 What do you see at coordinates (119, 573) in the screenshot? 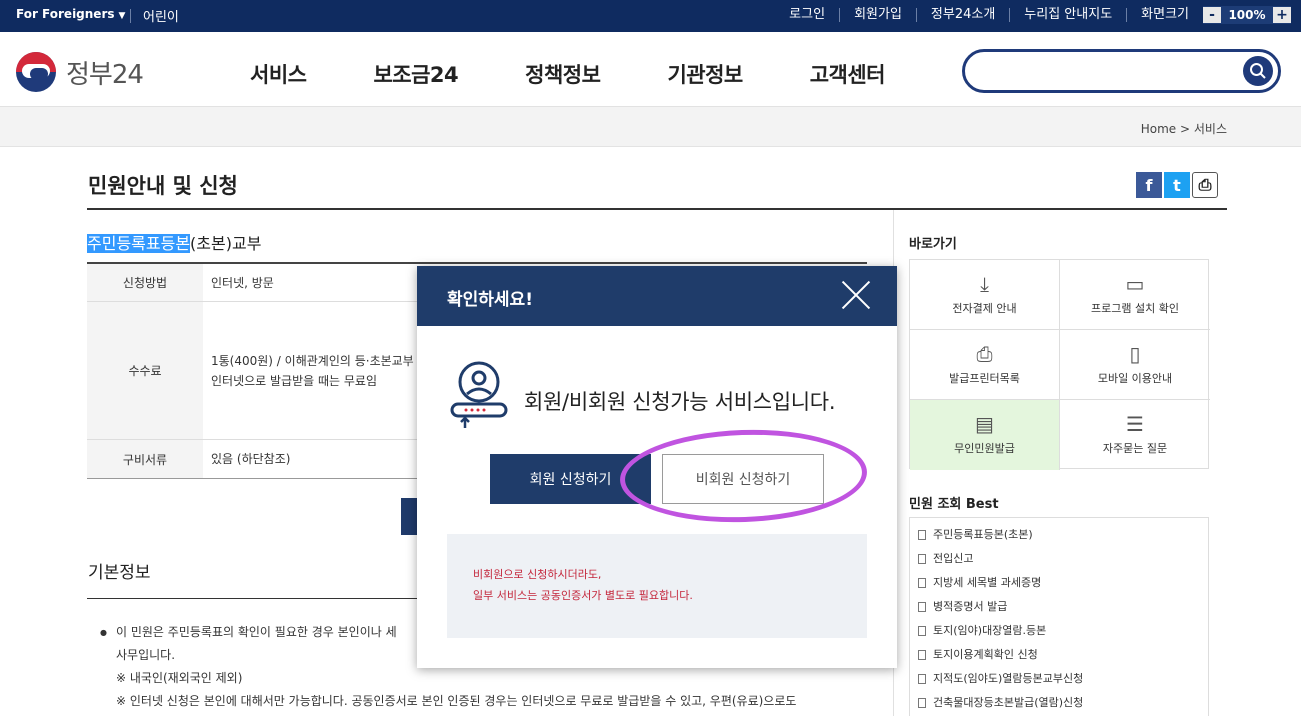
I see `basic-info-title: 기본정보` at bounding box center [119, 573].